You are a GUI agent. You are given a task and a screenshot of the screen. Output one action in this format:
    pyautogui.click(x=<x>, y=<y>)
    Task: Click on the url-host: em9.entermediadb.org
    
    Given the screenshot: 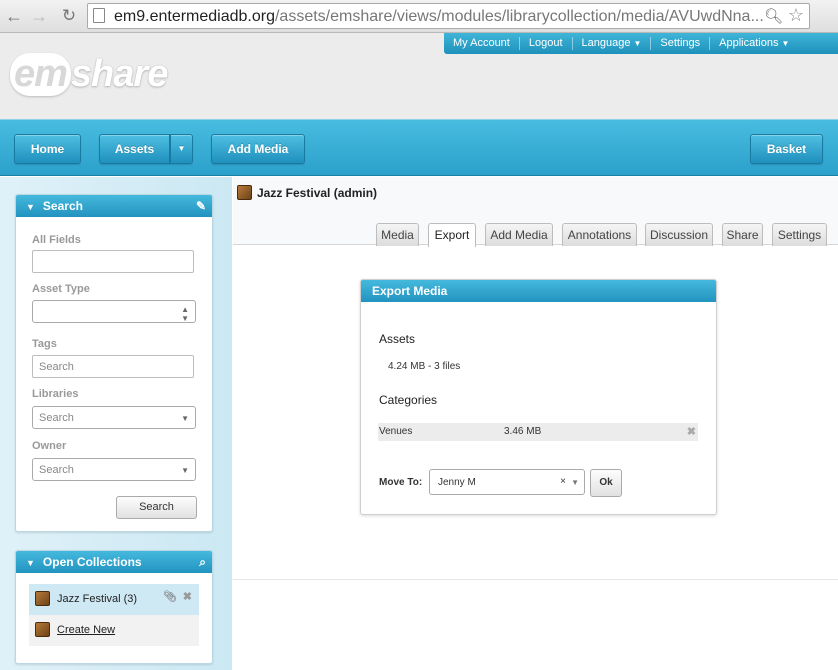 What is the action you would take?
    pyautogui.click(x=194, y=16)
    